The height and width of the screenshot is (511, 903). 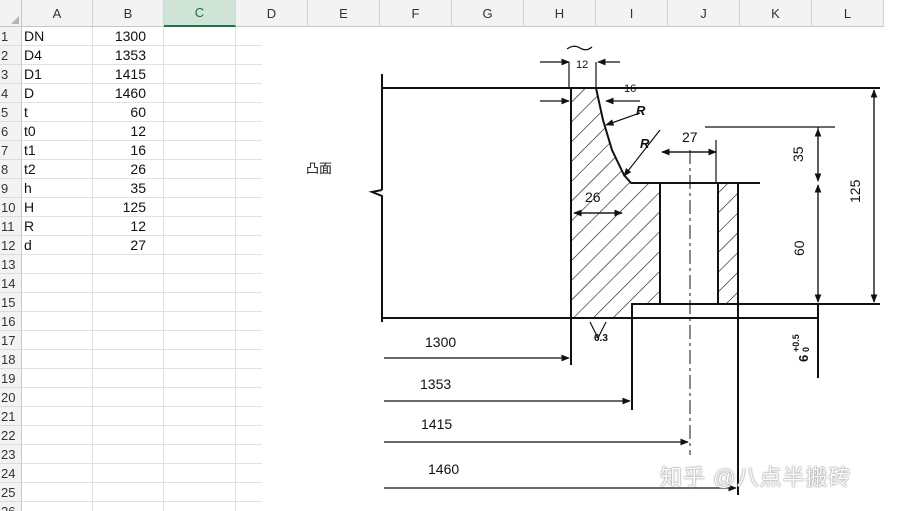 What do you see at coordinates (11, 169) in the screenshot?
I see `row-header-8: 8` at bounding box center [11, 169].